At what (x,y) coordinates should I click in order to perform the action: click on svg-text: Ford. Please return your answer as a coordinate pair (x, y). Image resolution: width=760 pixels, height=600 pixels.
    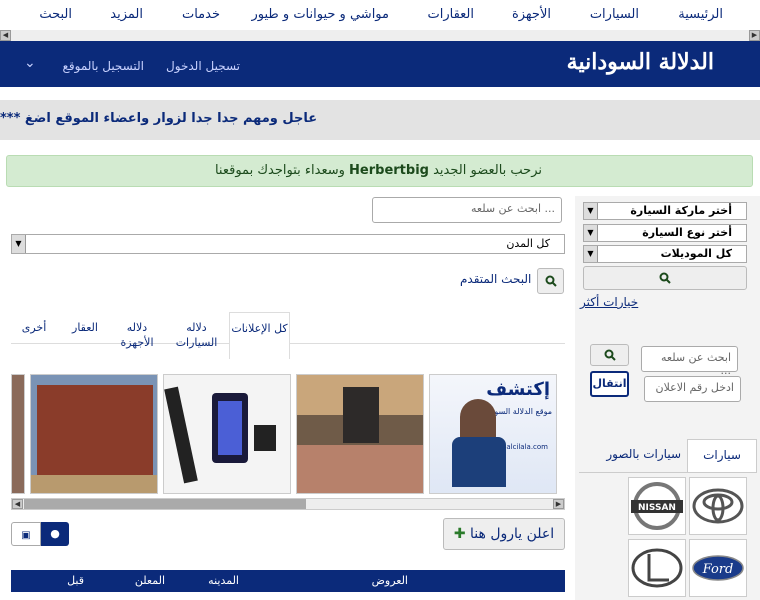
    Looking at the image, I should click on (718, 569).